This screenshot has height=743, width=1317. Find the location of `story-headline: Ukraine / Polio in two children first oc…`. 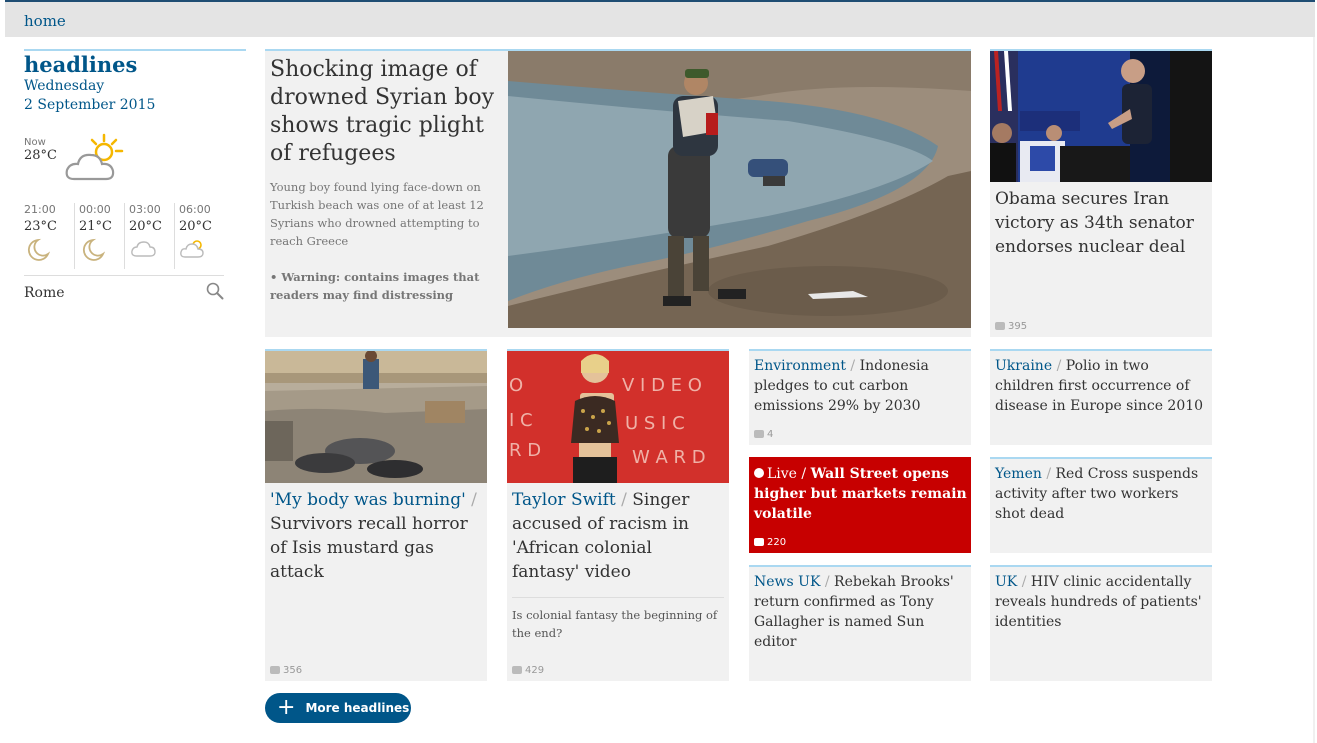

story-headline: Ukraine / Polio in two children first oc… is located at coordinates (1102, 386).